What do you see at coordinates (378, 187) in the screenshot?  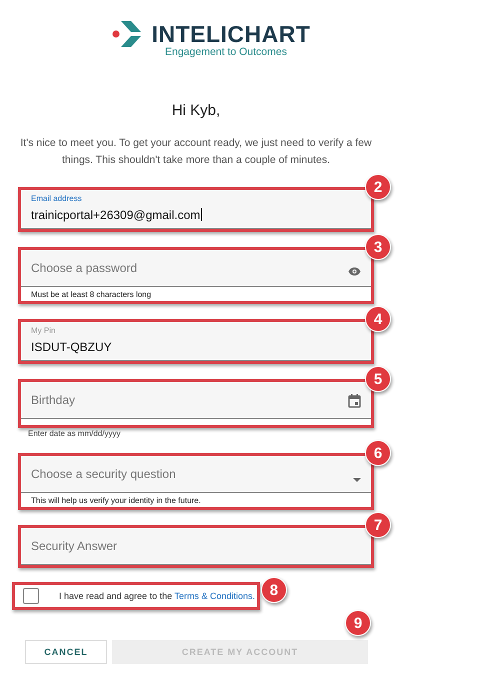 I see `step-badge: 2` at bounding box center [378, 187].